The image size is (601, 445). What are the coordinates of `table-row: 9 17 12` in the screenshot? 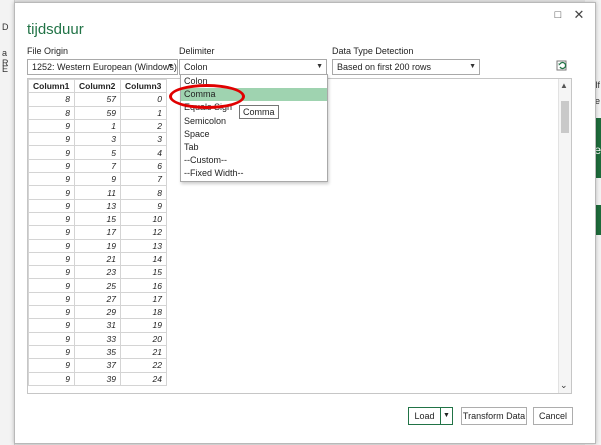 It's located at (97, 232).